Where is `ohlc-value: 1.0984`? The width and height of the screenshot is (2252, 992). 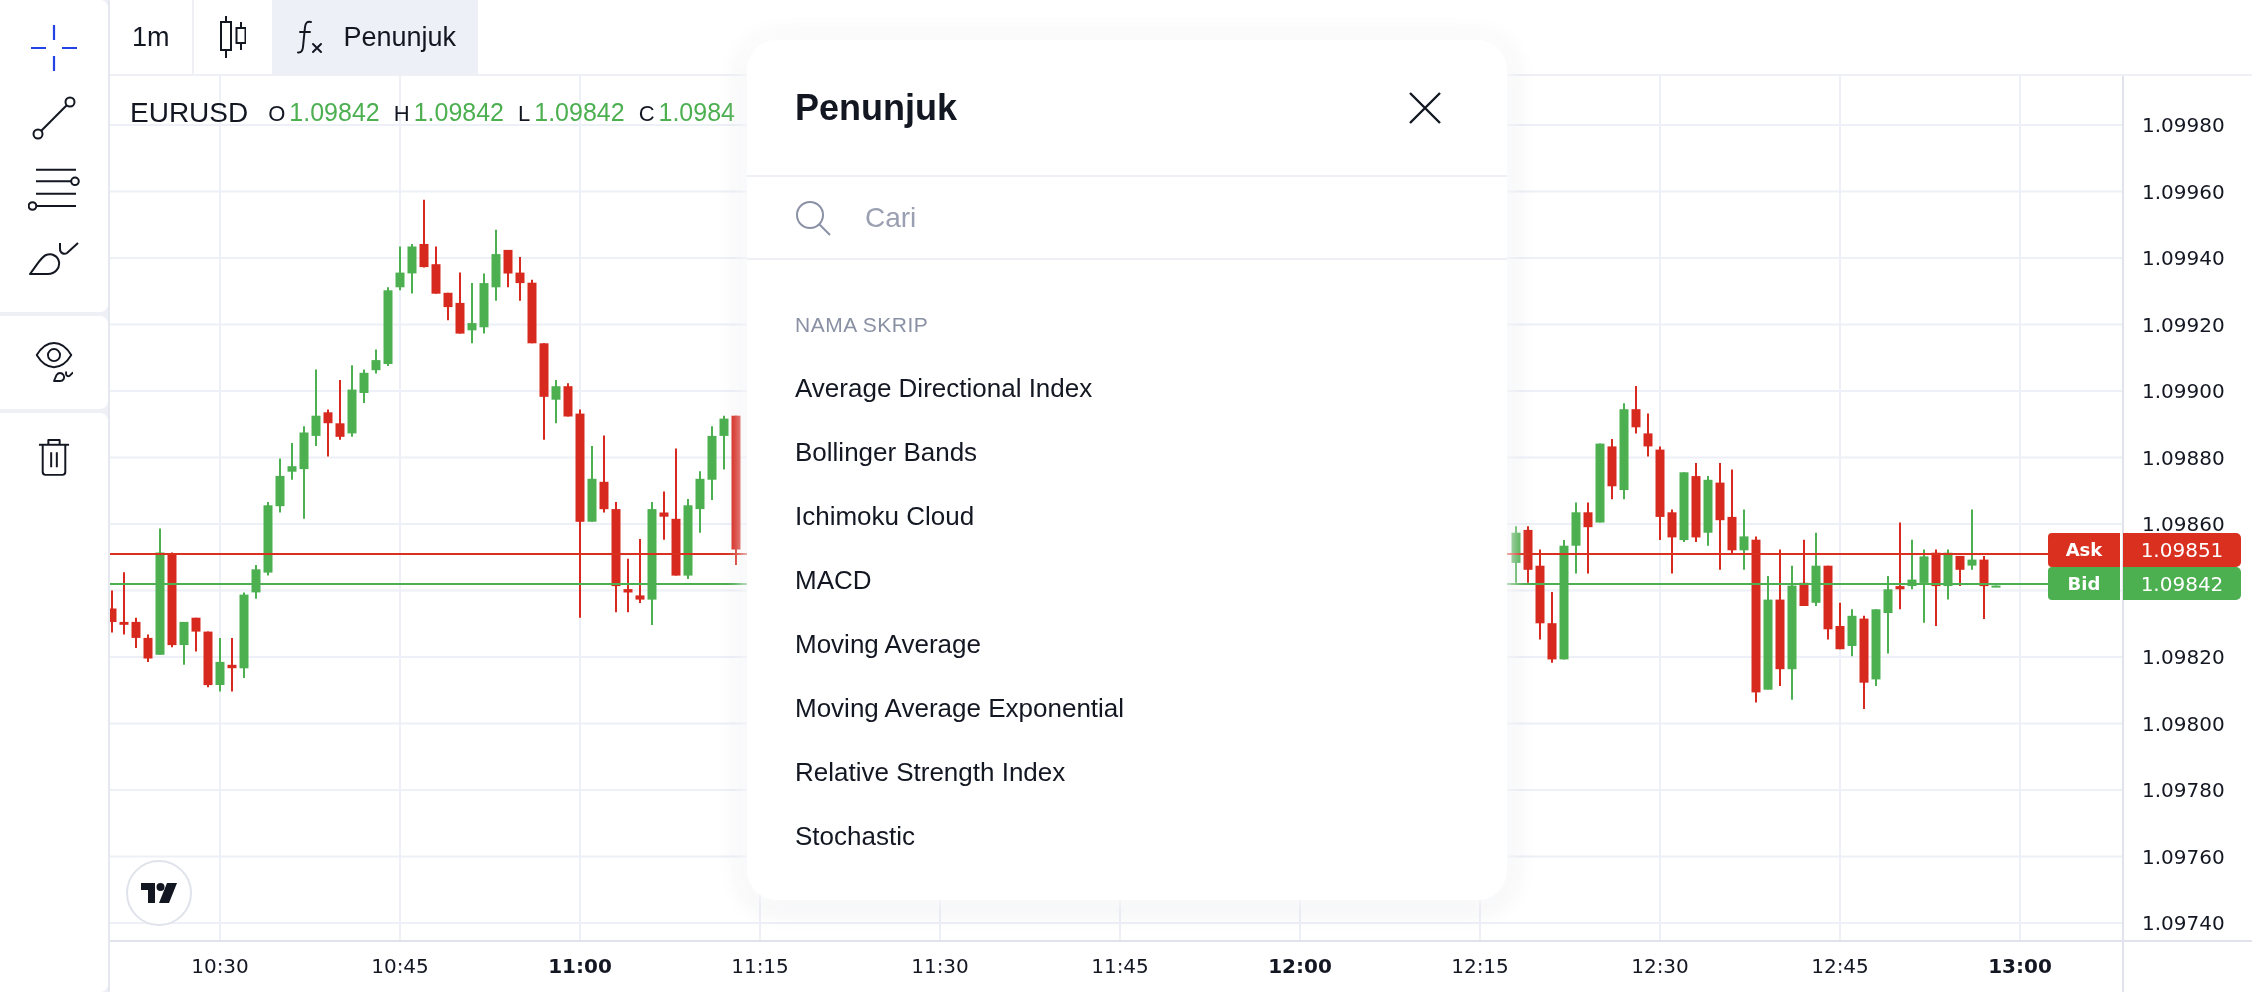
ohlc-value: 1.0984 is located at coordinates (696, 113).